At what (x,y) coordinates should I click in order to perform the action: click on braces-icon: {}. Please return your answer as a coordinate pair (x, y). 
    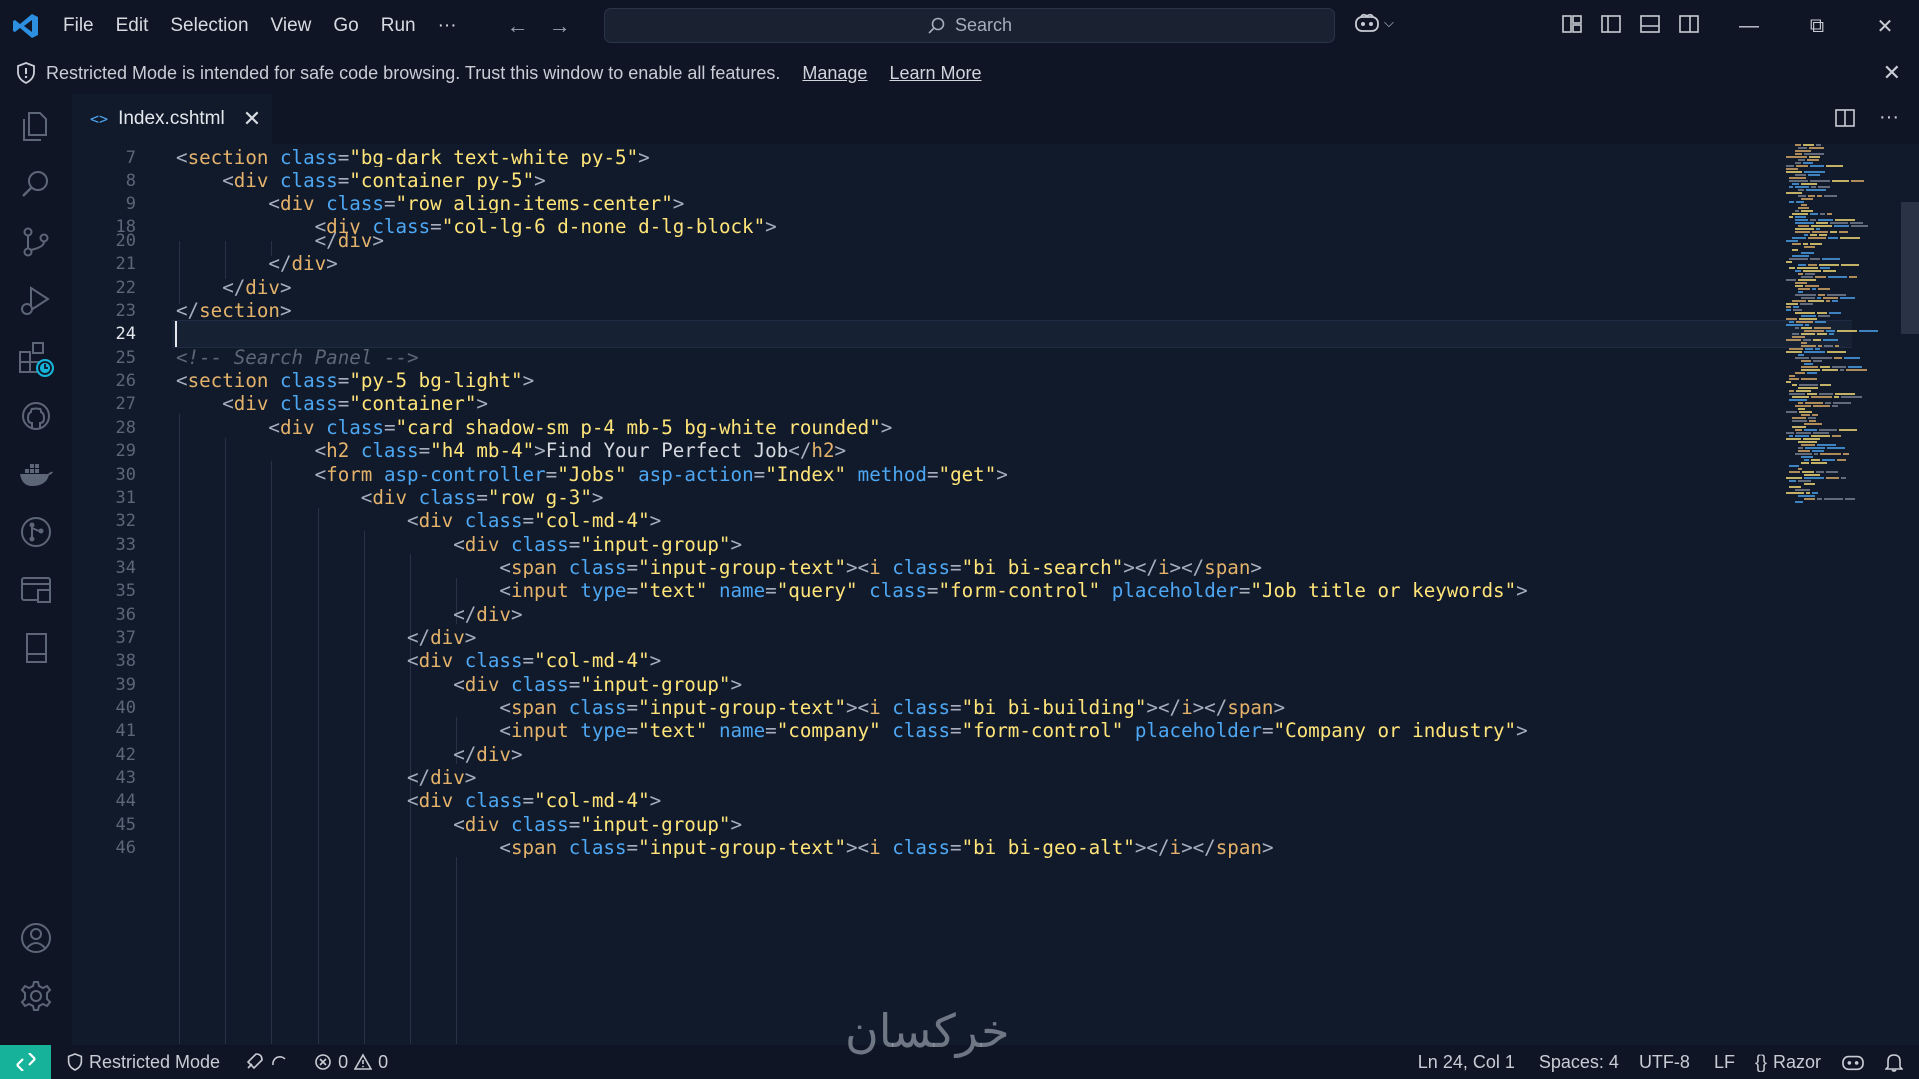
    Looking at the image, I should click on (1760, 1061).